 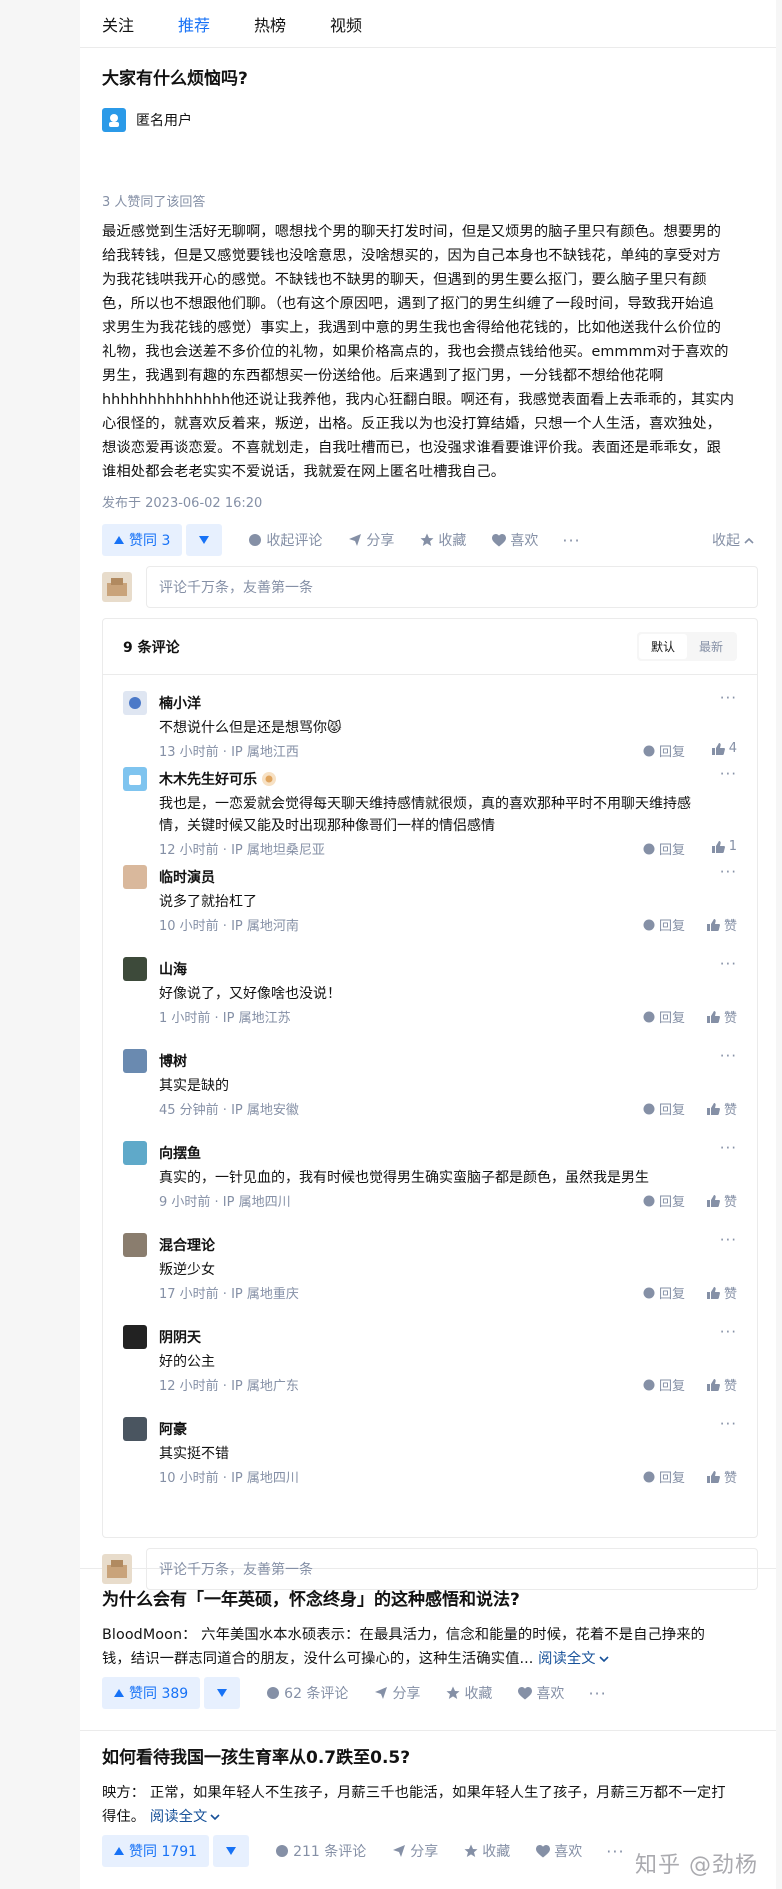 What do you see at coordinates (285, 540) in the screenshot?
I see `collapse-comments-button: 收起评论` at bounding box center [285, 540].